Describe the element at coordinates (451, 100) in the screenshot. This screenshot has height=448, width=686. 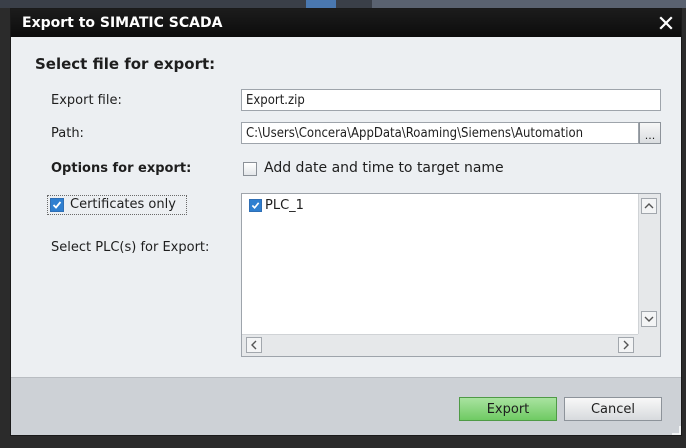
I see `export-file-input` at that location.